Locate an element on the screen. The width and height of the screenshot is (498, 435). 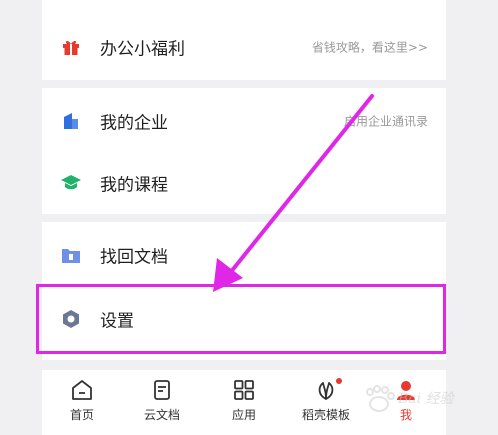
watermark-text: Bai 经验 is located at coordinates (426, 399).